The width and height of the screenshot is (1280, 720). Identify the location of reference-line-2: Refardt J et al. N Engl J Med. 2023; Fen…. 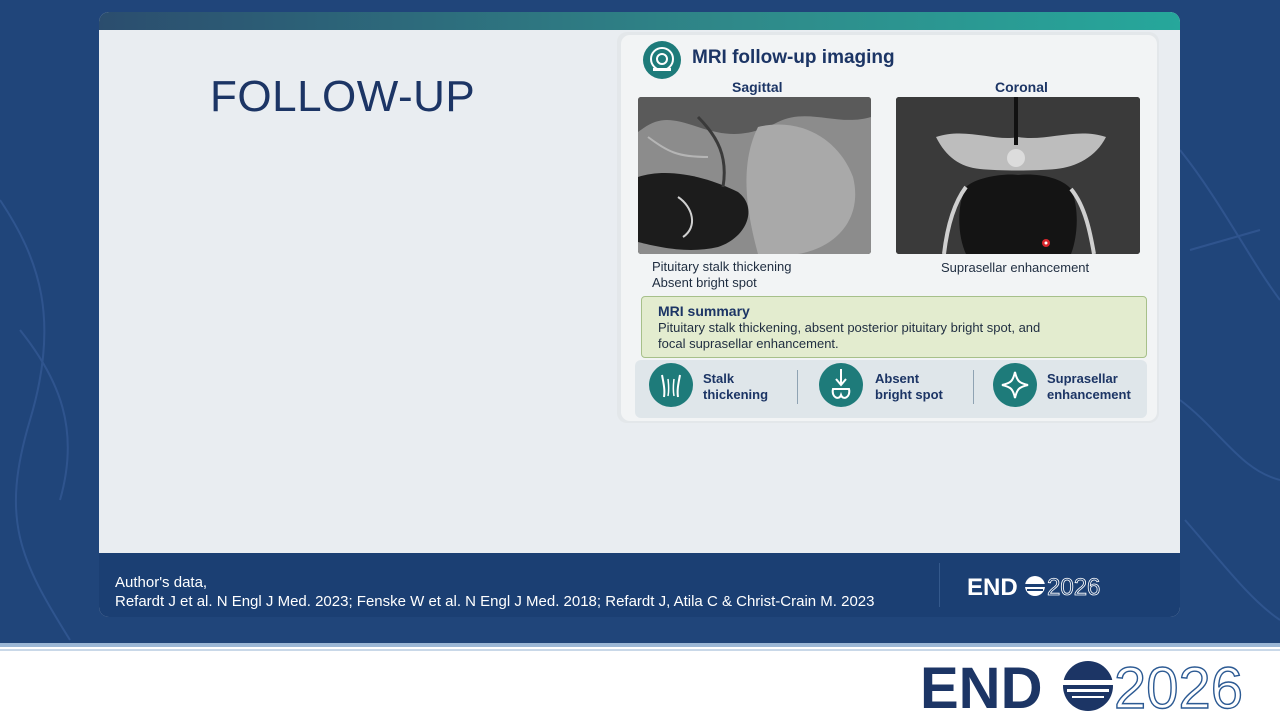
(495, 601).